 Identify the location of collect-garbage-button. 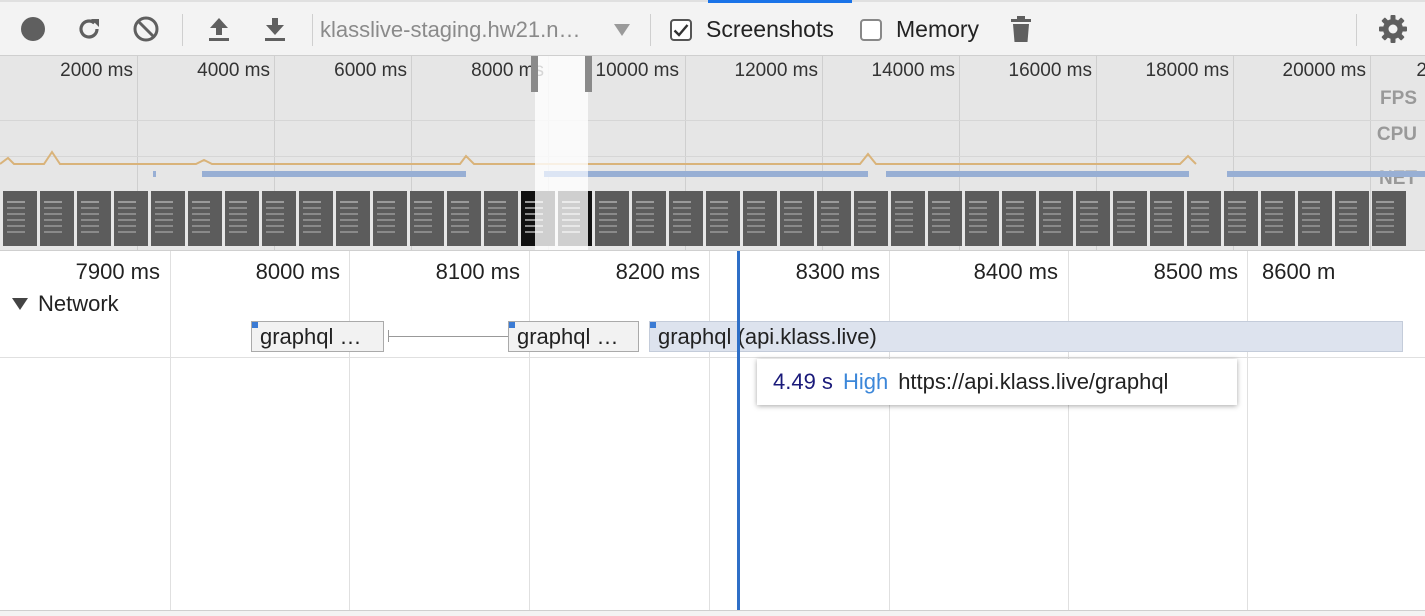
(1021, 29).